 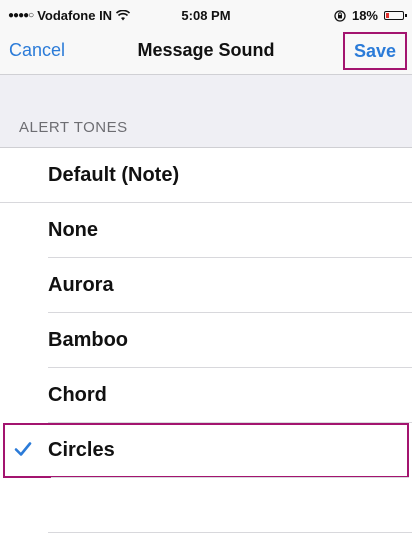 What do you see at coordinates (206, 450) in the screenshot?
I see `tone-item-circles: Circles` at bounding box center [206, 450].